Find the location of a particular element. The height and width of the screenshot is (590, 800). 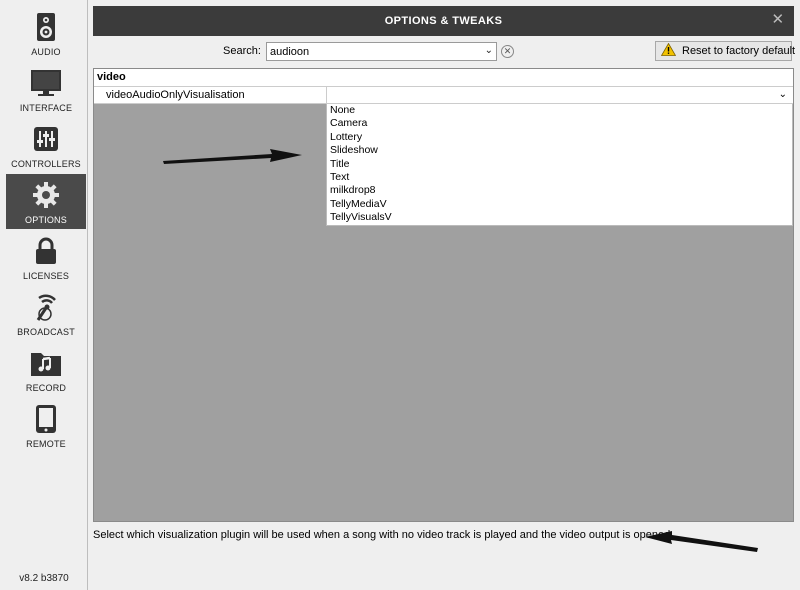

dropdown-option: milkdrop8 is located at coordinates (559, 190).